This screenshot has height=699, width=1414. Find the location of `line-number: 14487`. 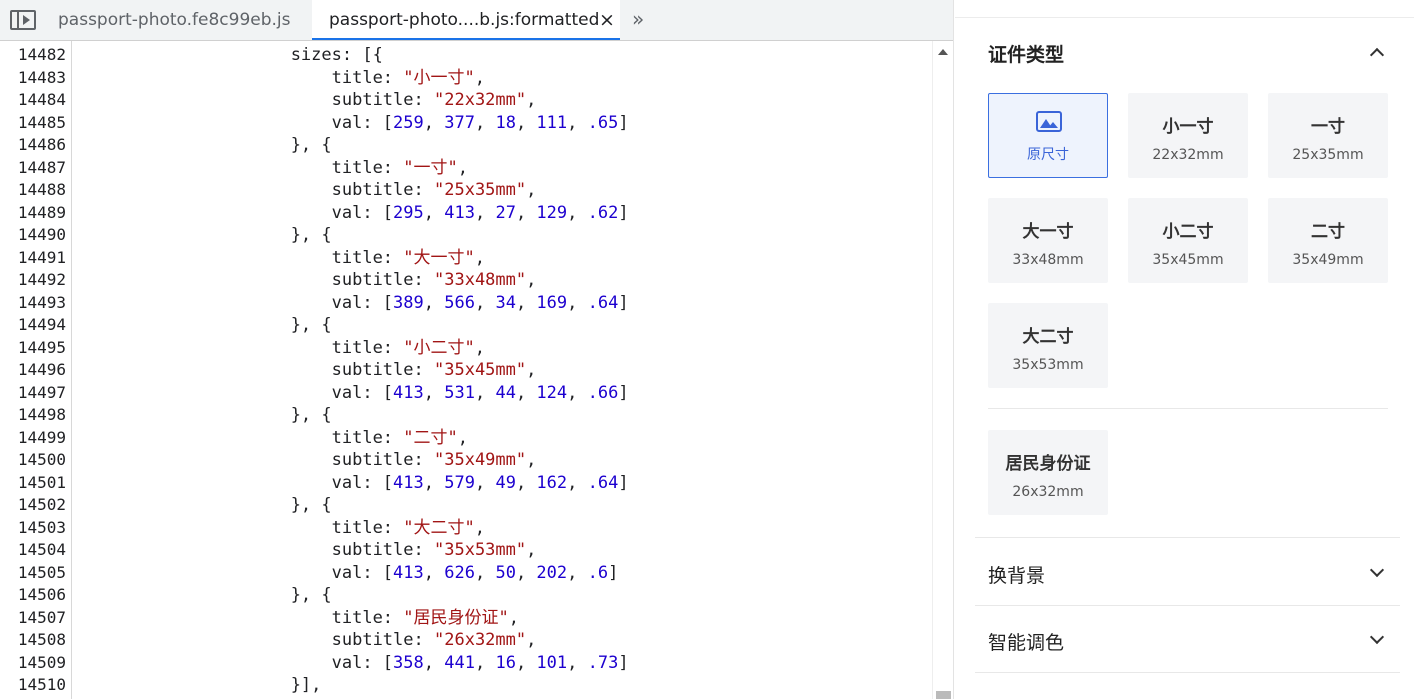

line-number: 14487 is located at coordinates (41, 167).